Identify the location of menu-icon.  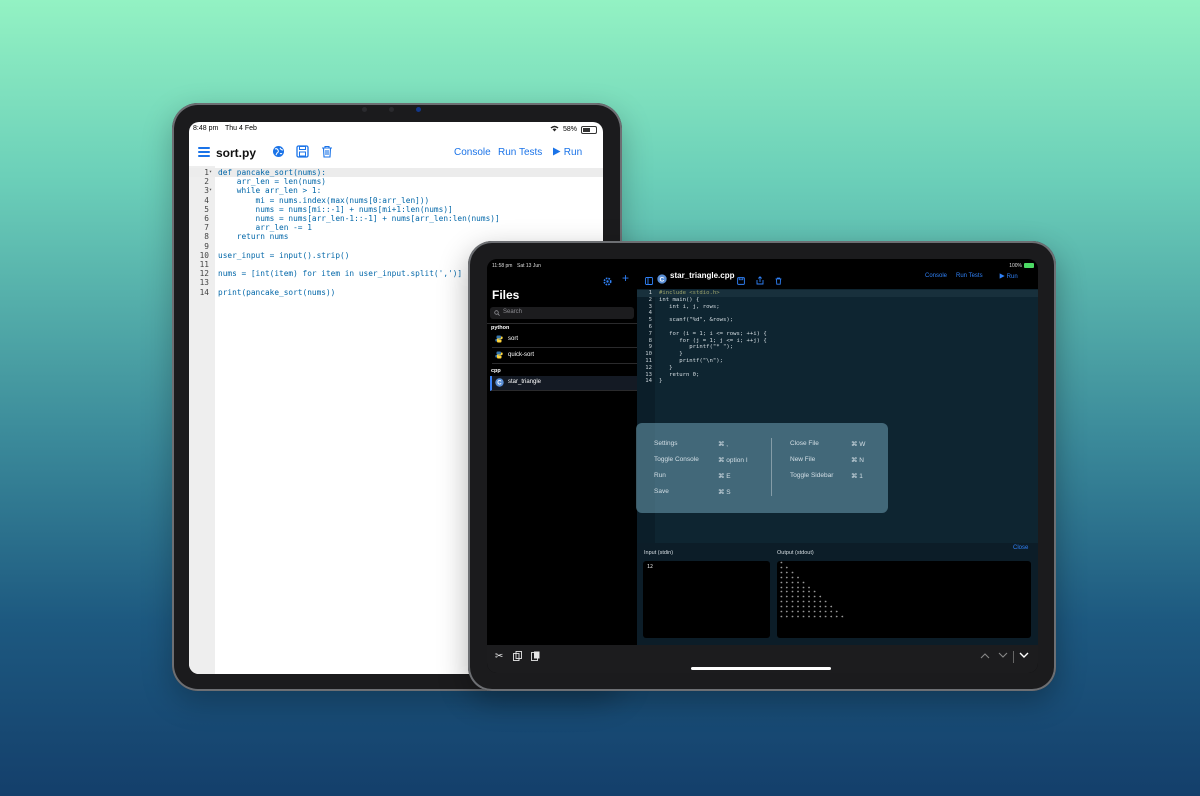
(204, 152).